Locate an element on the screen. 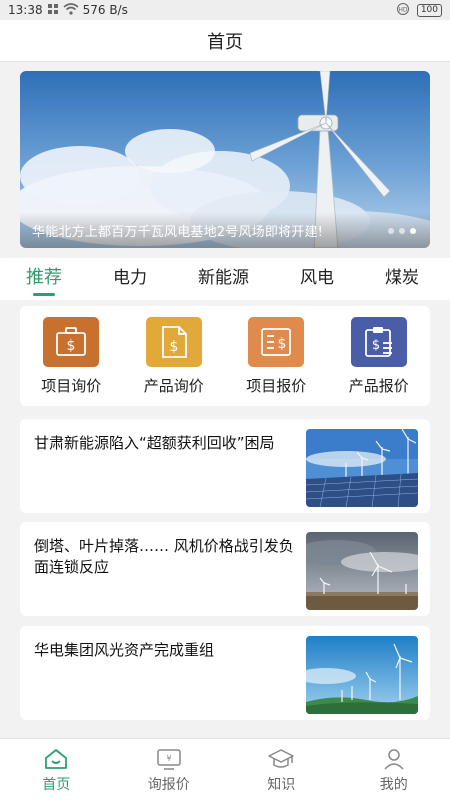 This screenshot has height=800, width=450. hd-icon: HD is located at coordinates (403, 10).